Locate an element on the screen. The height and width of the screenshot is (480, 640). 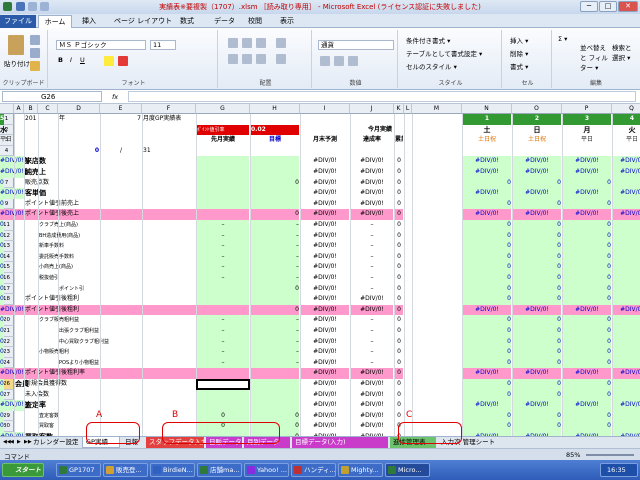
point-rate-label: ﾎﾟｲﾝﾄ値引率 is located at coordinates (223, 130).